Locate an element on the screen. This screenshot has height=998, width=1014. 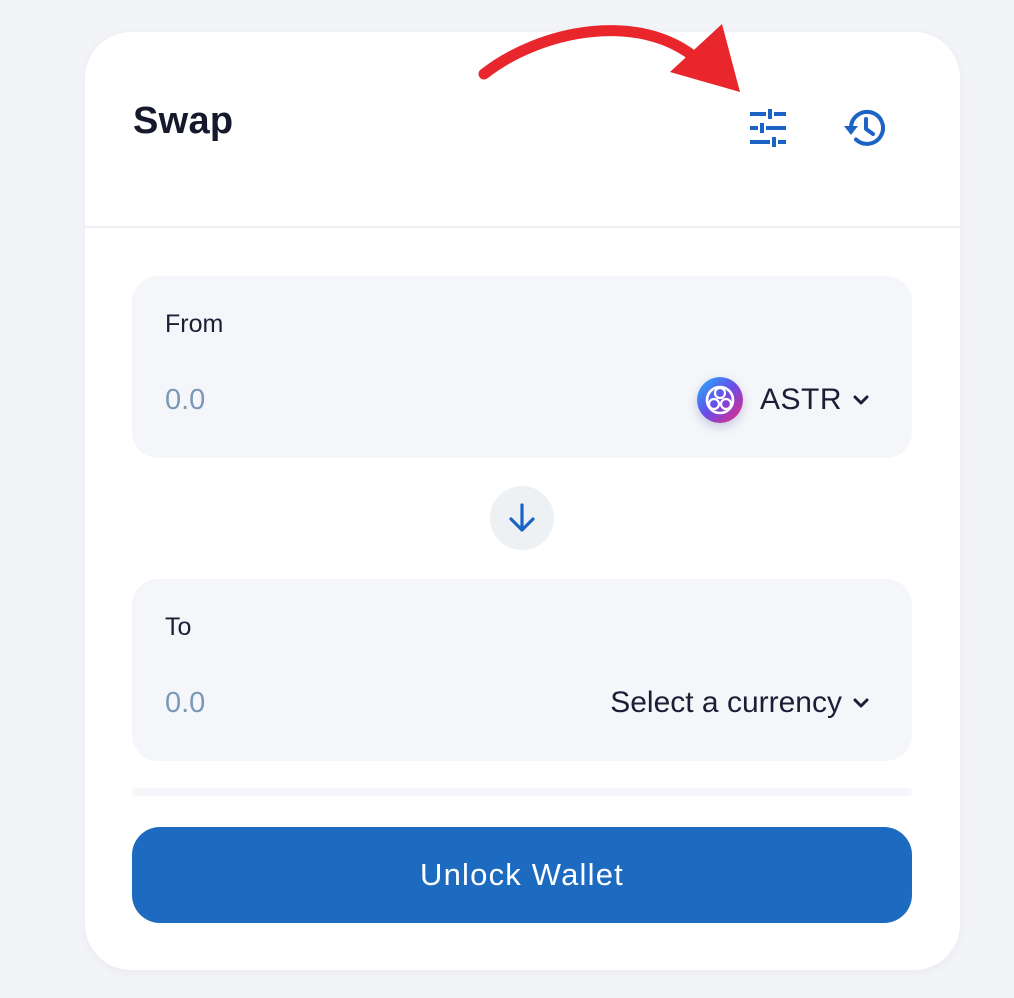
astr-token-logo is located at coordinates (719, 400).